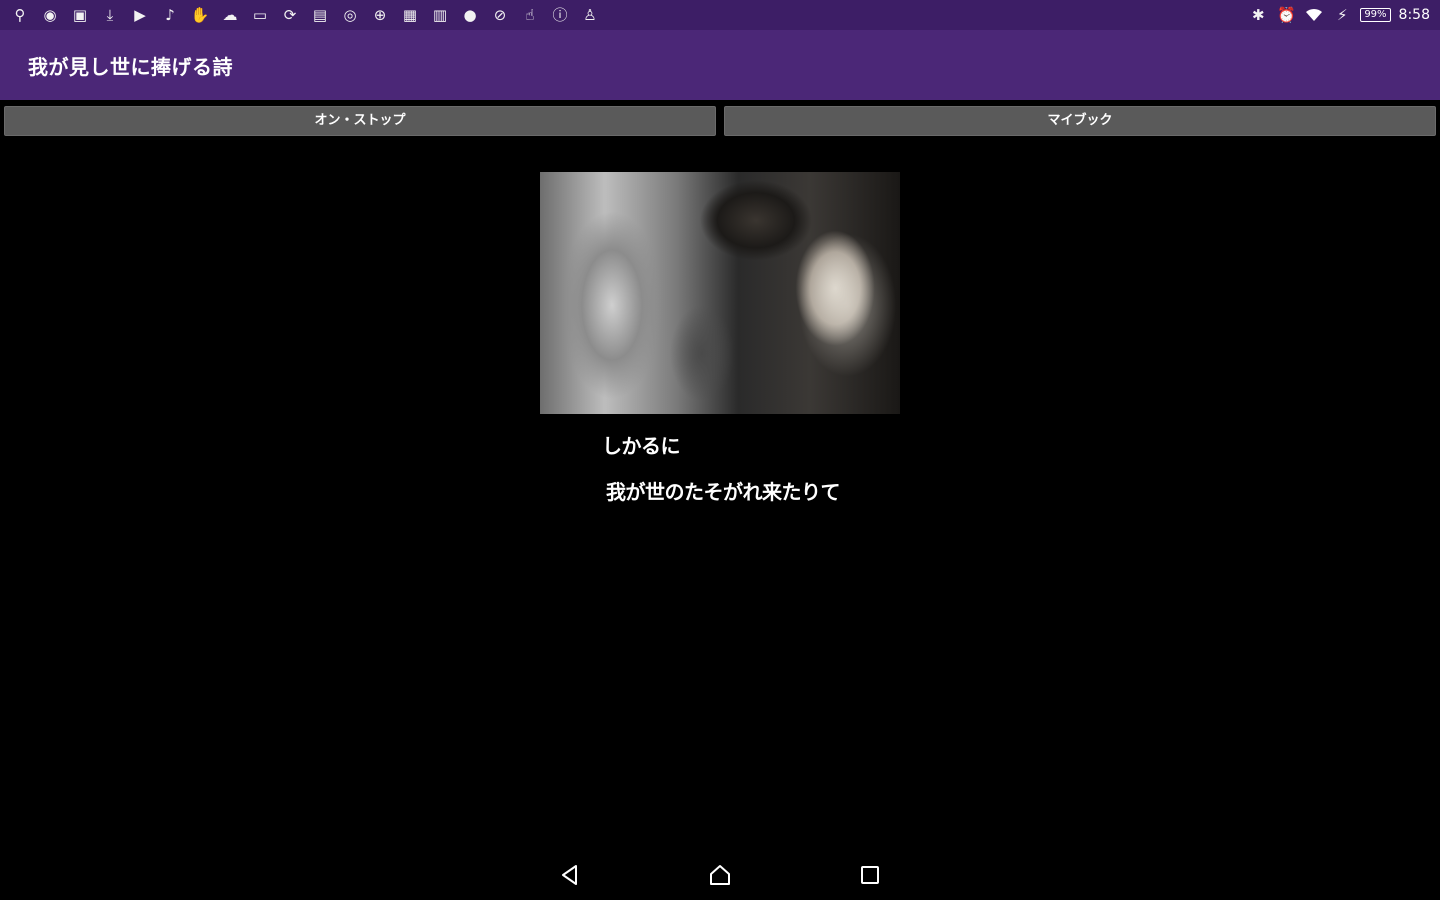 This screenshot has width=1440, height=900. I want to click on notification-icons: ⚲ ◉ ▣ ⤓ ▶ ♪ ✋ ☁ ▭ ⟳ ▤ ◎ ⊕ ▦ ▥ ● ⊘ ☝ ⓘ ♙, so click(305, 15).